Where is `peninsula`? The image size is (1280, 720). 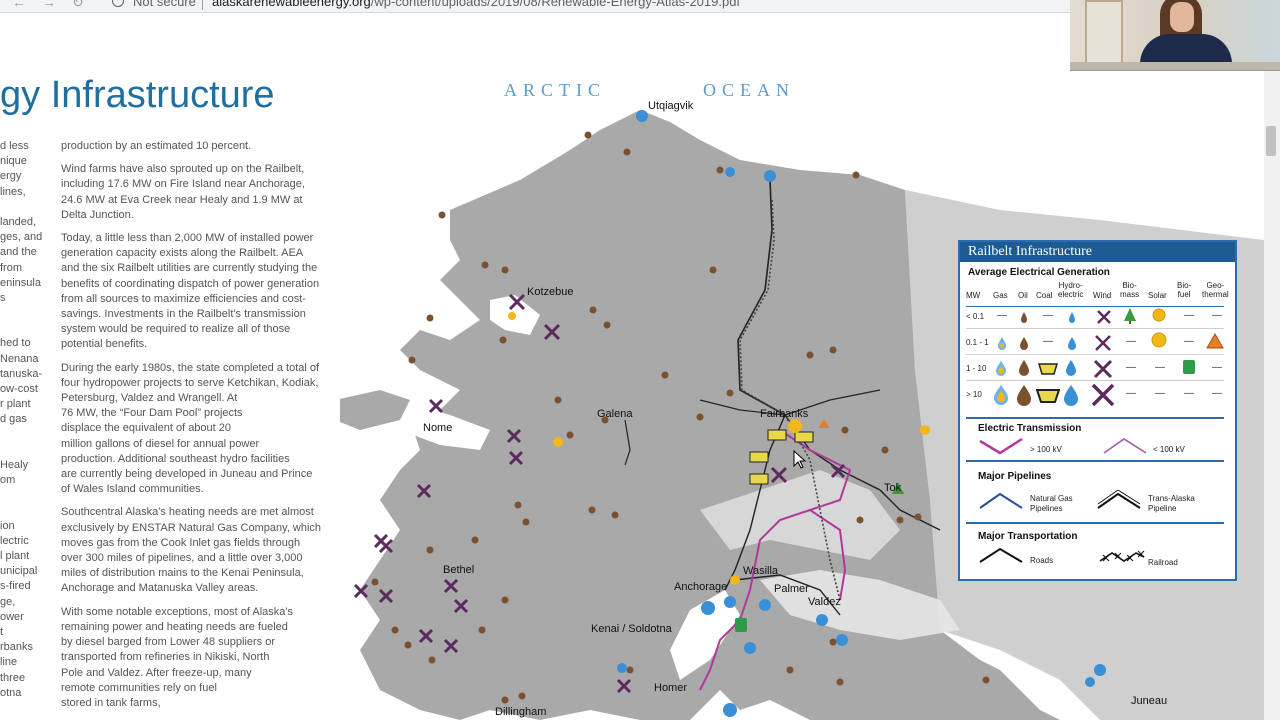 peninsula is located at coordinates (375, 410).